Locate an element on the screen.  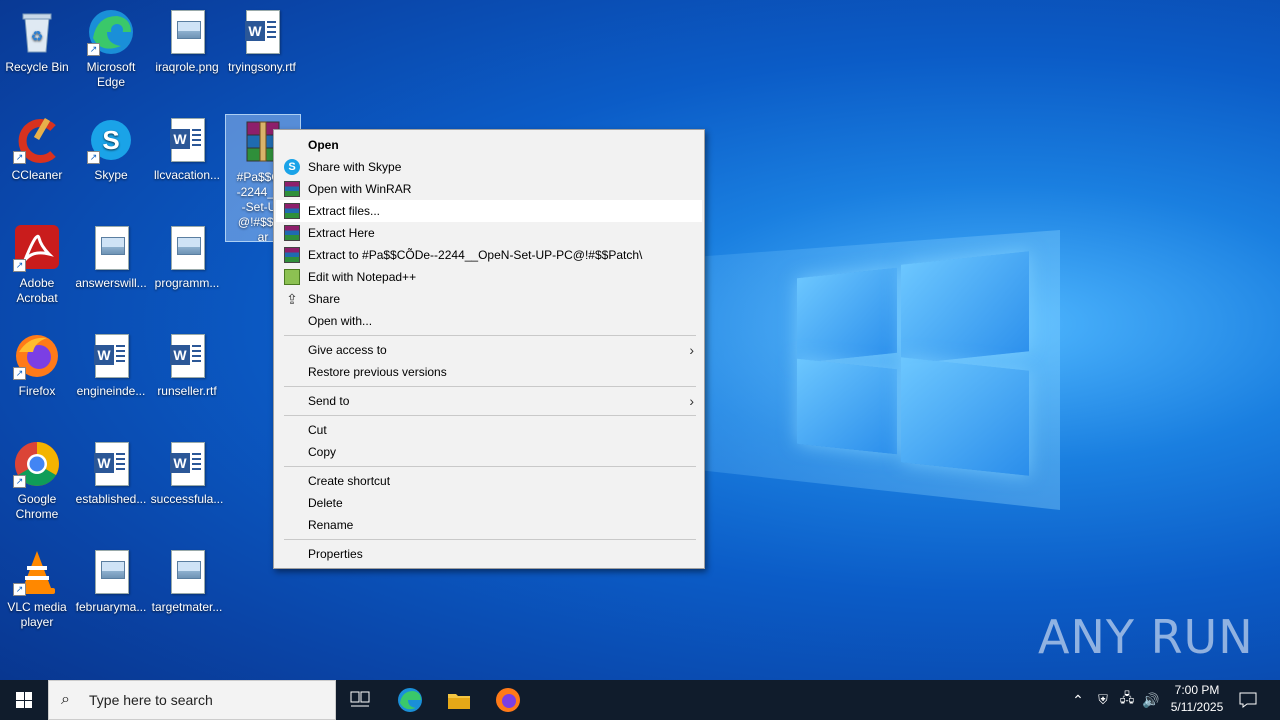
icon-label: VLC media player is located at coordinates (37, 614).